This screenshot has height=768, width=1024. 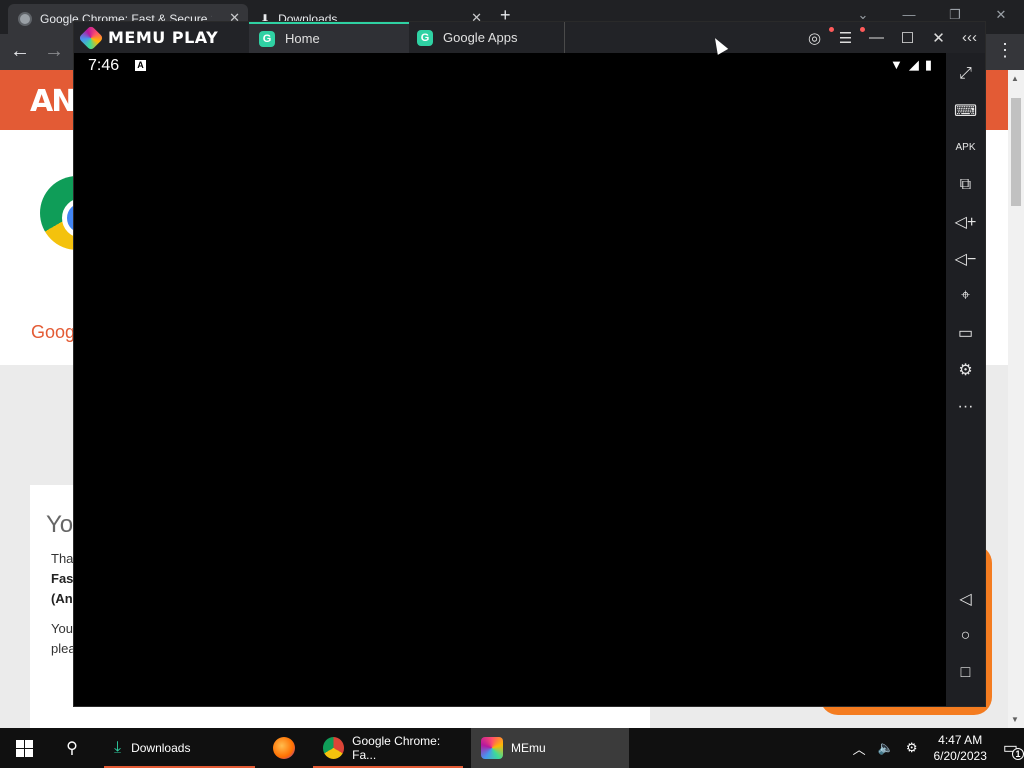 I want to click on volume-down-icon: ◁−, so click(x=965, y=259).